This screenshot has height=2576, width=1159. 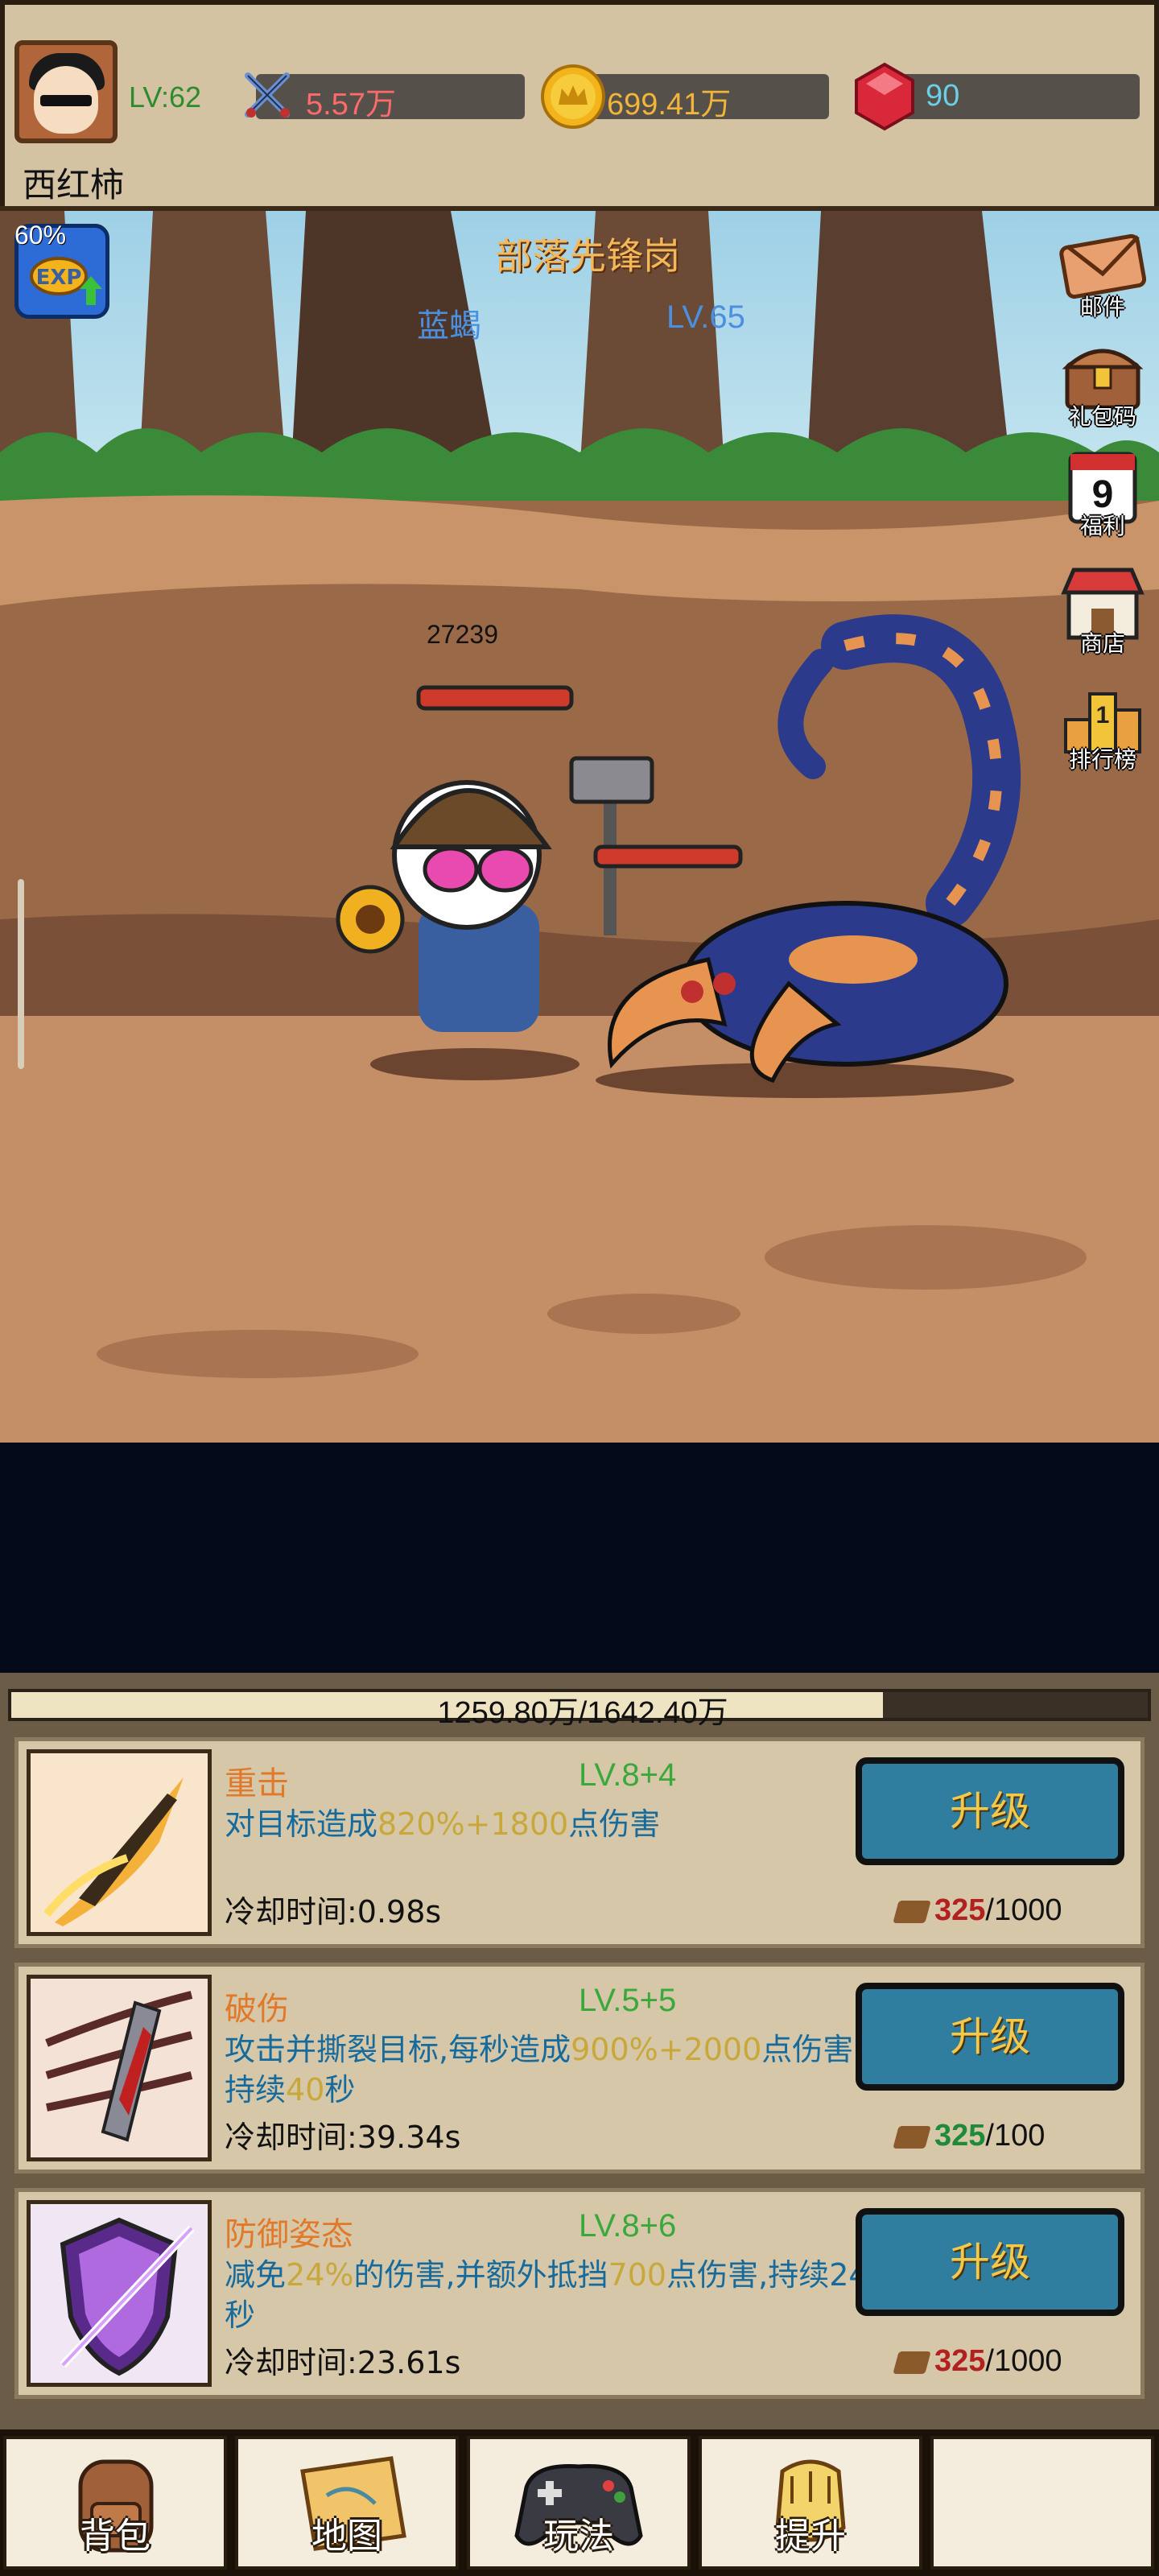 I want to click on shield-skill-icon, so click(x=119, y=2293).